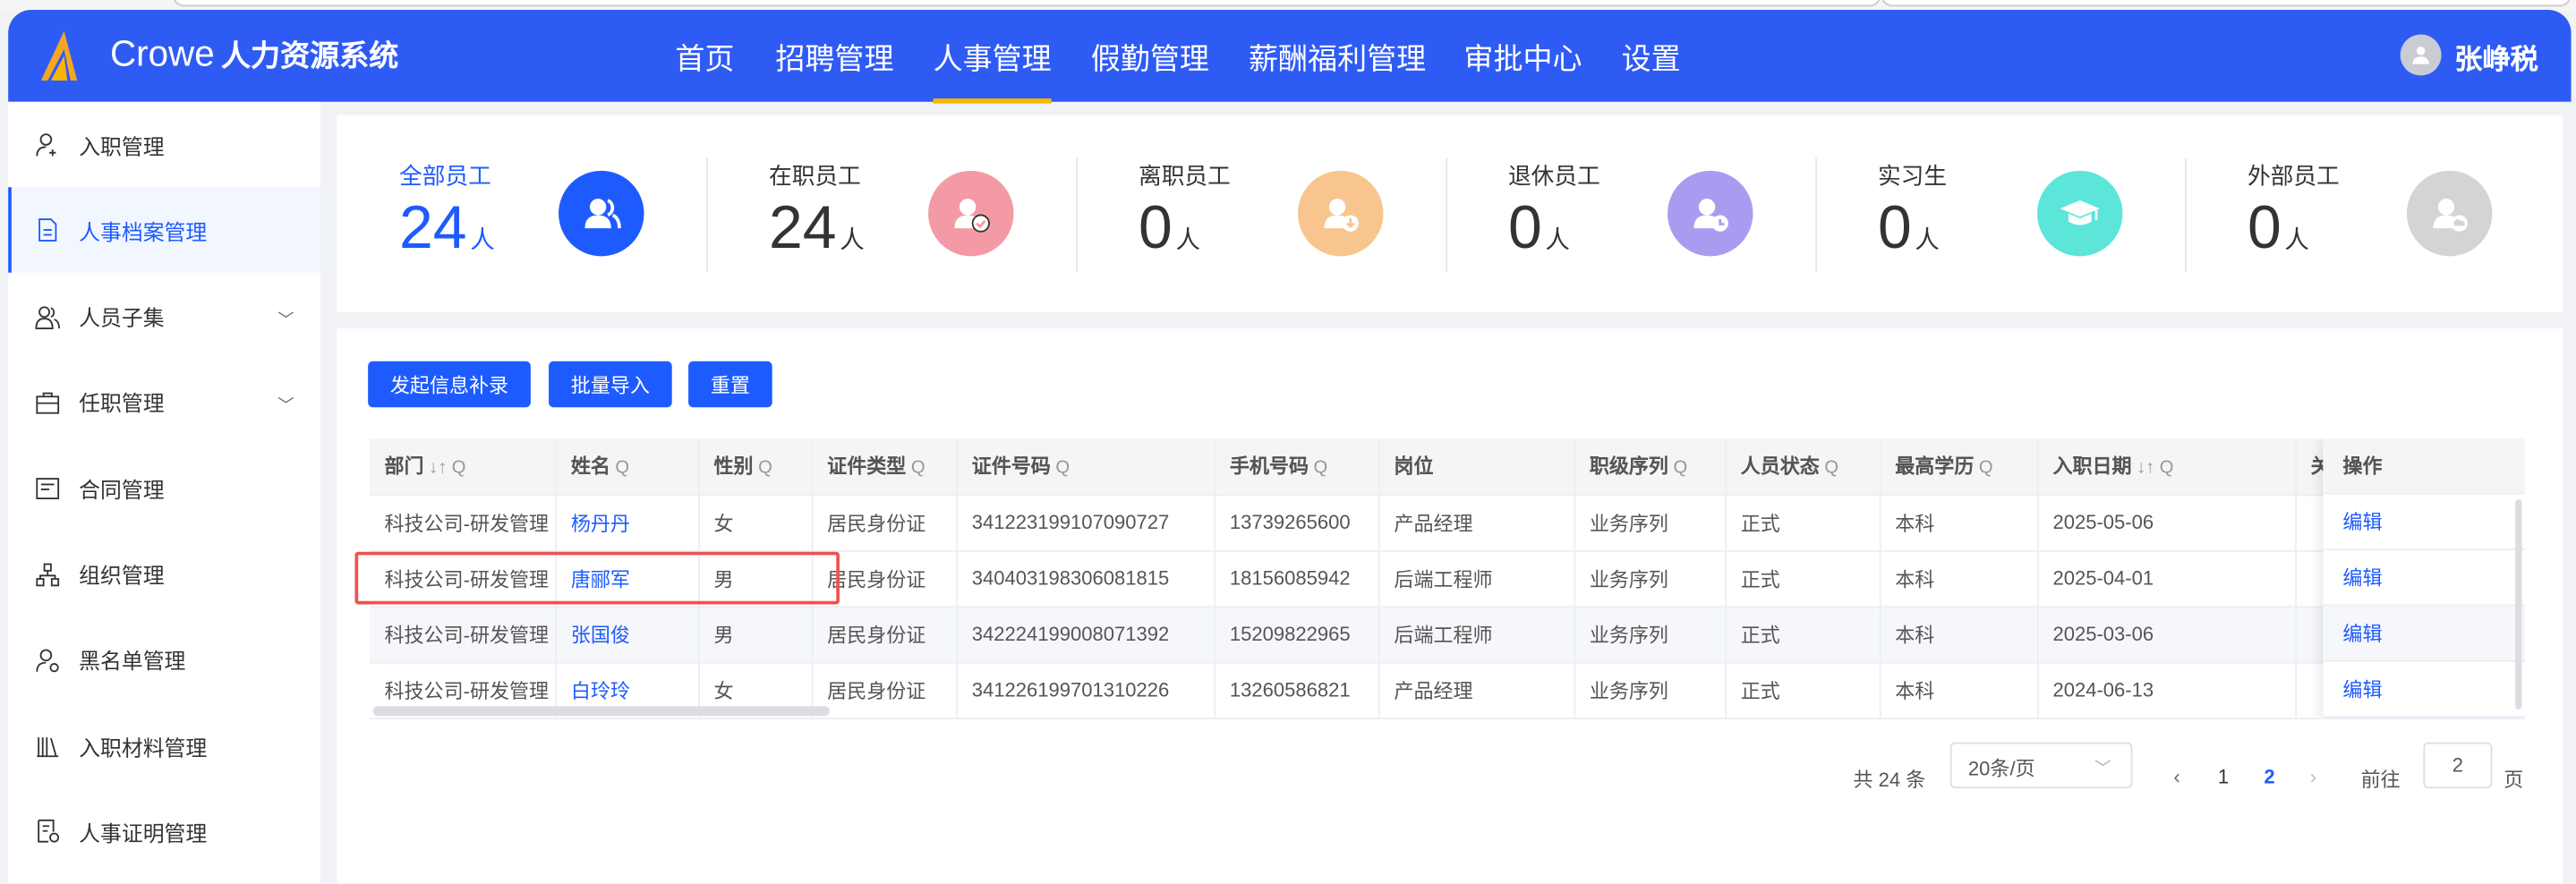 This screenshot has width=2576, height=884. I want to click on users-icon, so click(47, 317).